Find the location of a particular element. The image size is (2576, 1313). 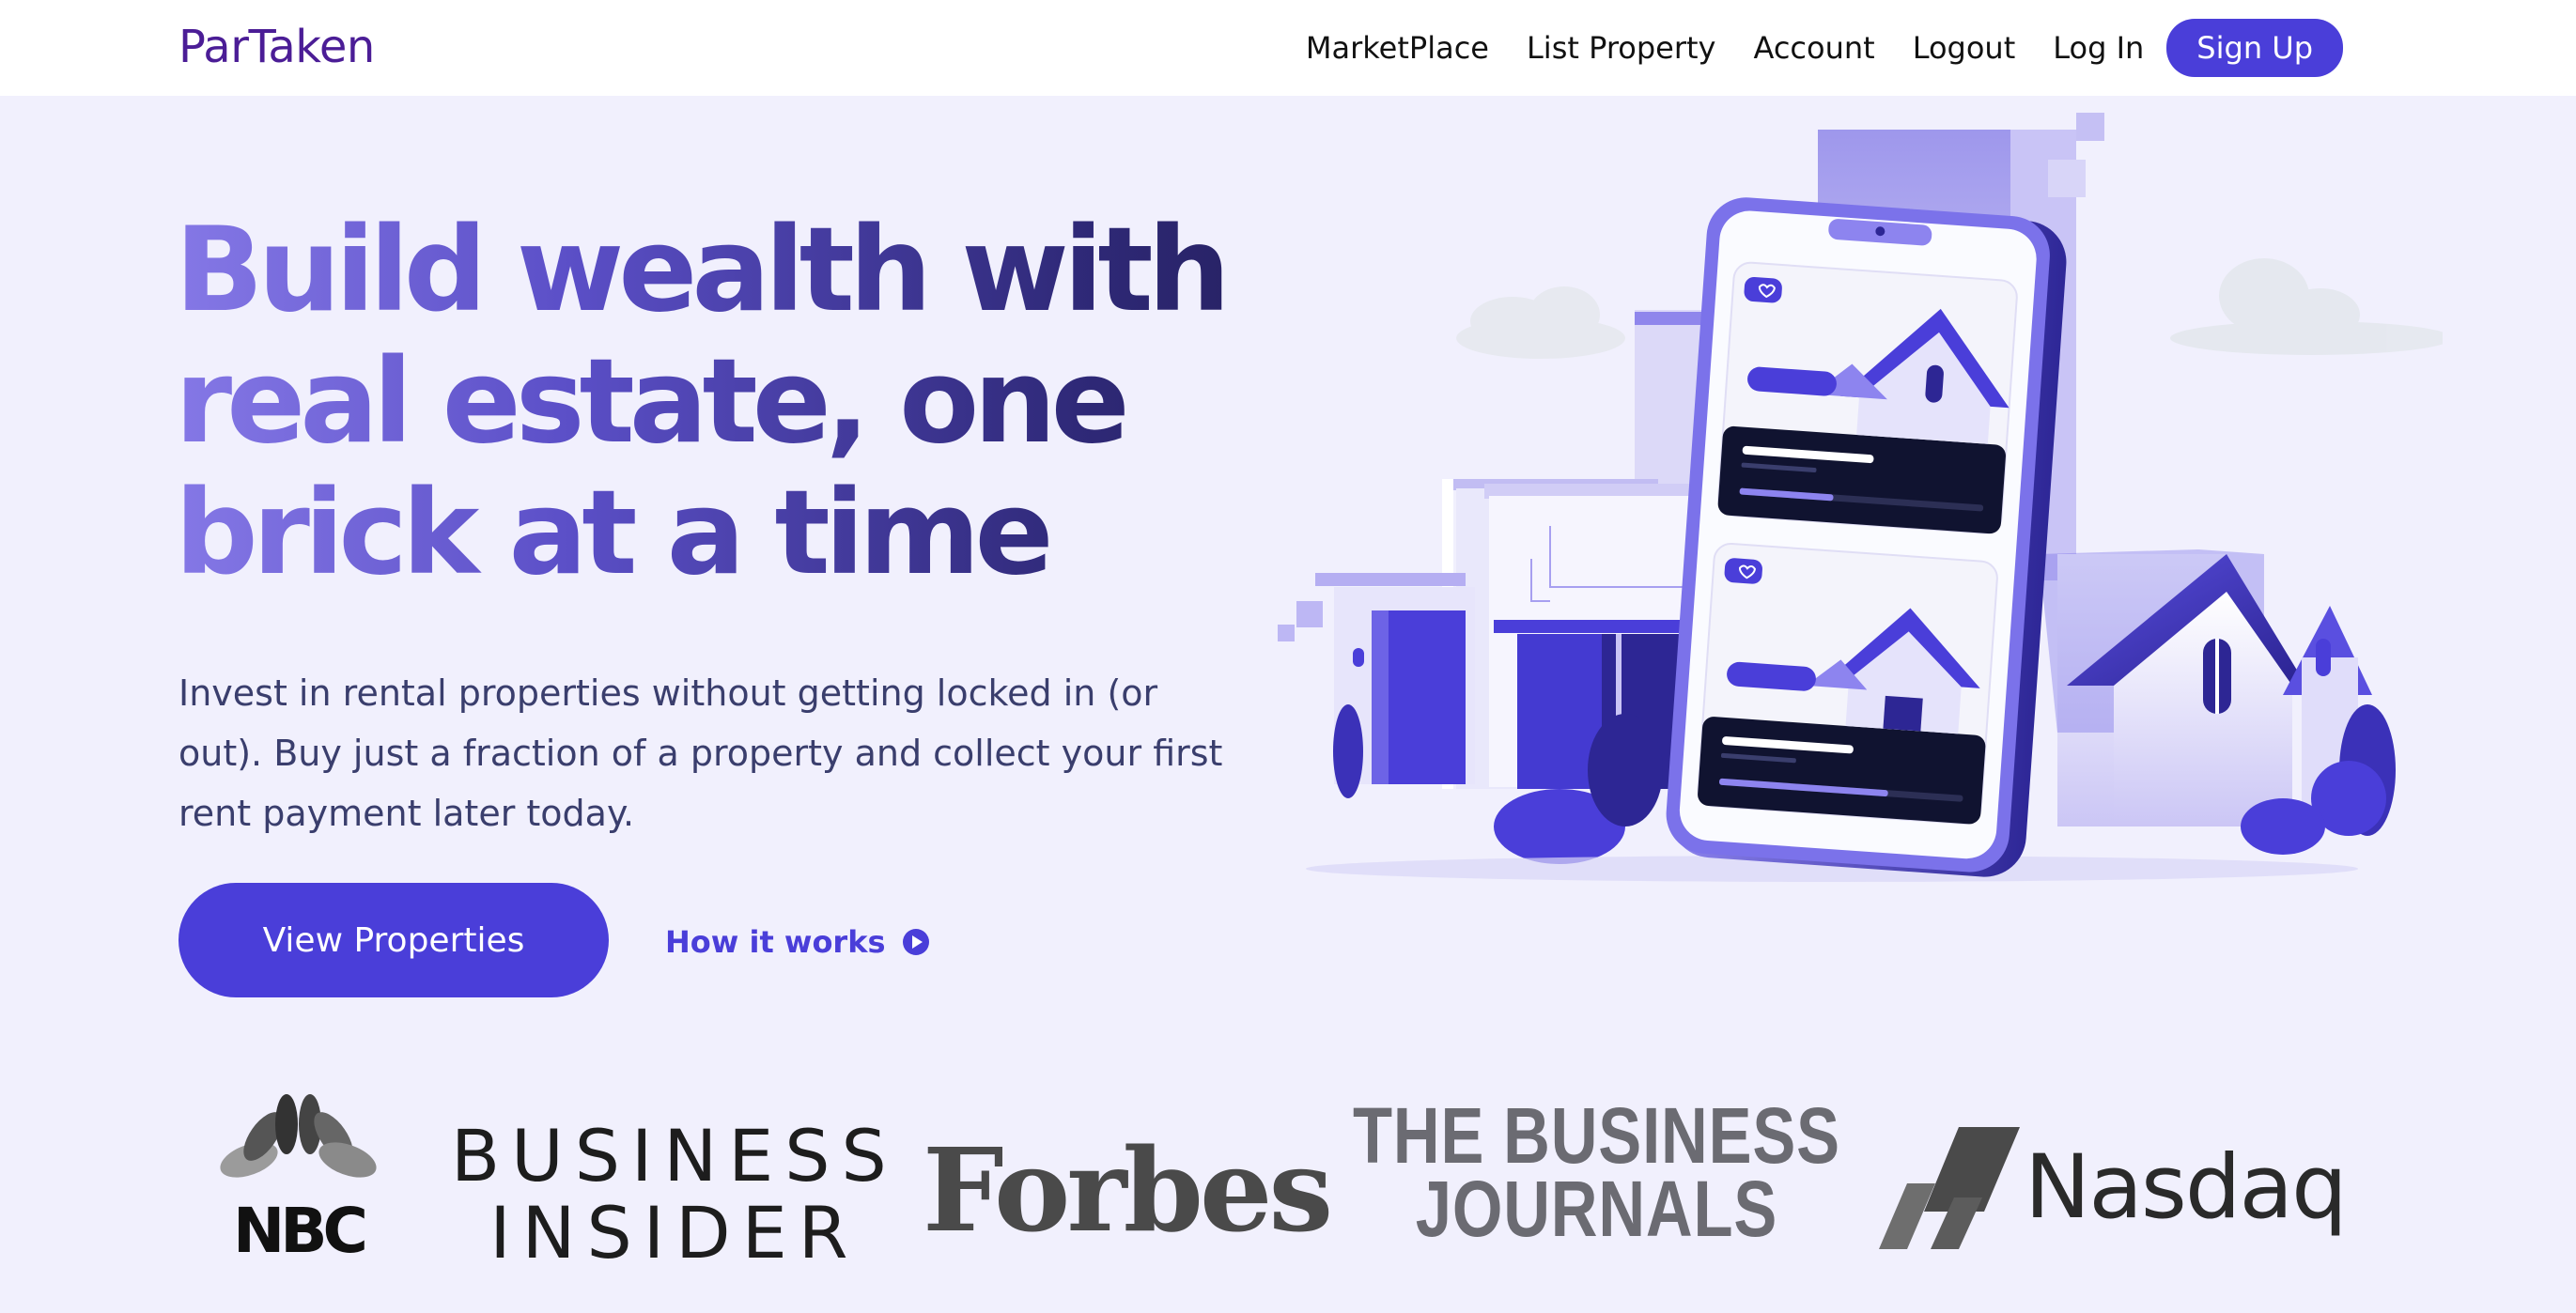

nav-list-property: List Property is located at coordinates (1621, 48).